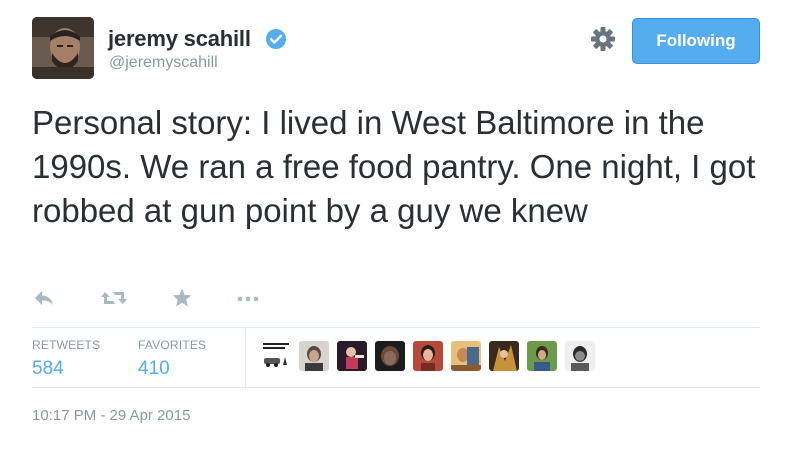 Image resolution: width=800 pixels, height=450 pixels. I want to click on divider-bottom, so click(396, 387).